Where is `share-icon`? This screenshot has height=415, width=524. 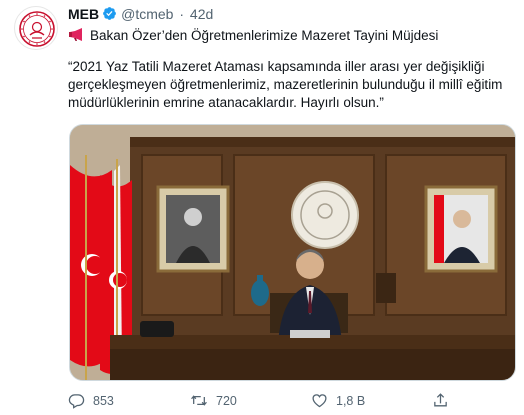
share-icon is located at coordinates (440, 400).